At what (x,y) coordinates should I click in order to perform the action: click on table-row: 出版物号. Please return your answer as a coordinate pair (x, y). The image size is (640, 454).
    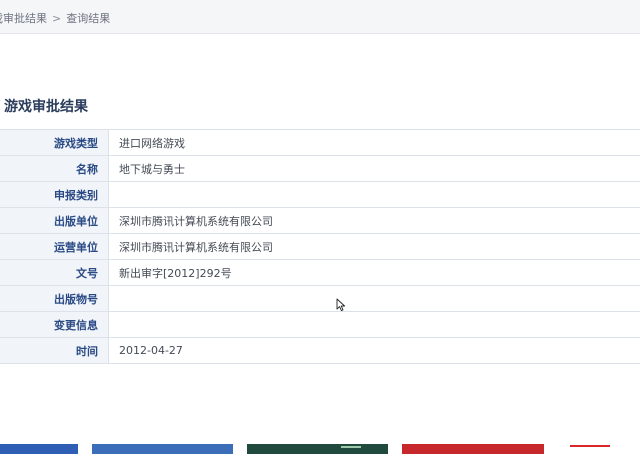
    Looking at the image, I should click on (320, 298).